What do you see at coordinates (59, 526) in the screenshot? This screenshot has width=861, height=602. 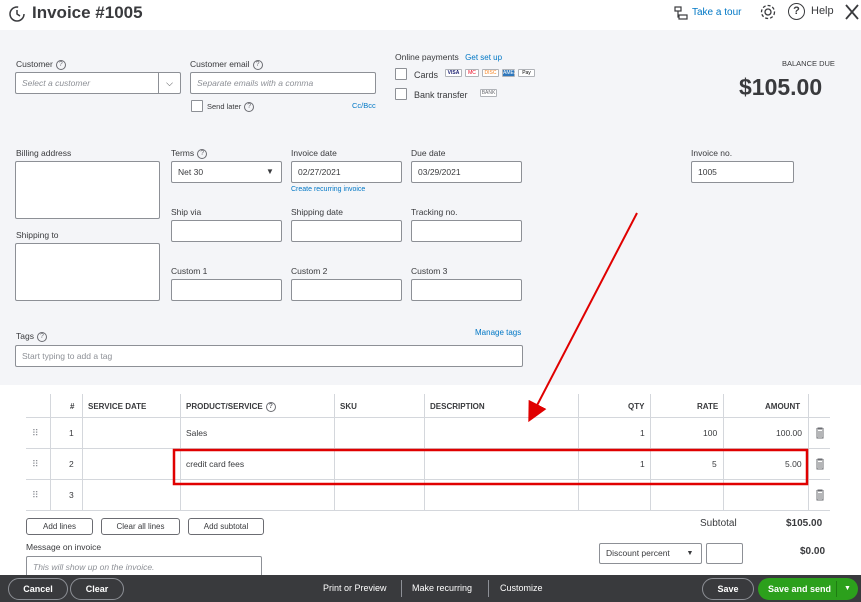 I see `add-lines-button: Add lines` at bounding box center [59, 526].